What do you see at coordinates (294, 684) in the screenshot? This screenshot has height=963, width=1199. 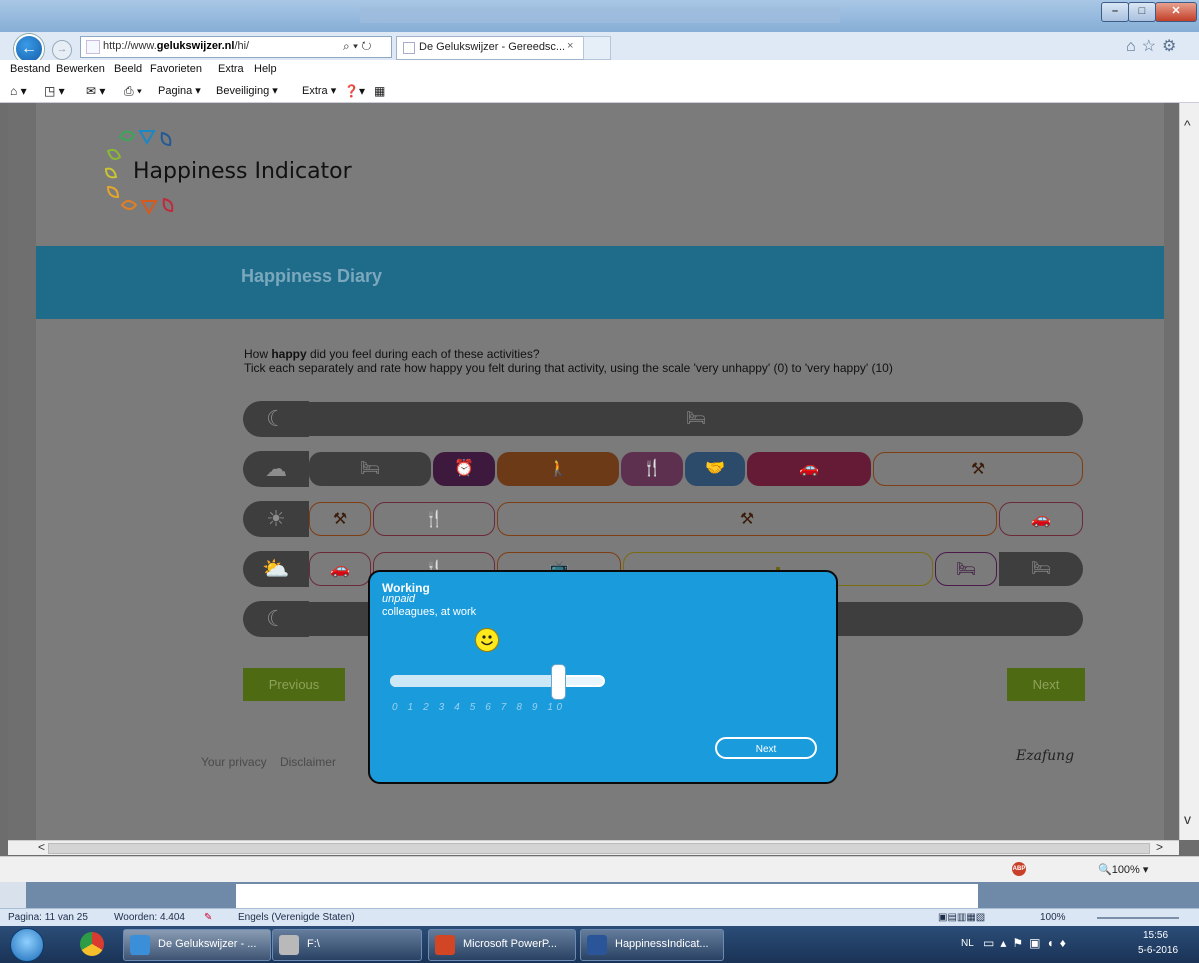 I see `previous-button: Previous` at bounding box center [294, 684].